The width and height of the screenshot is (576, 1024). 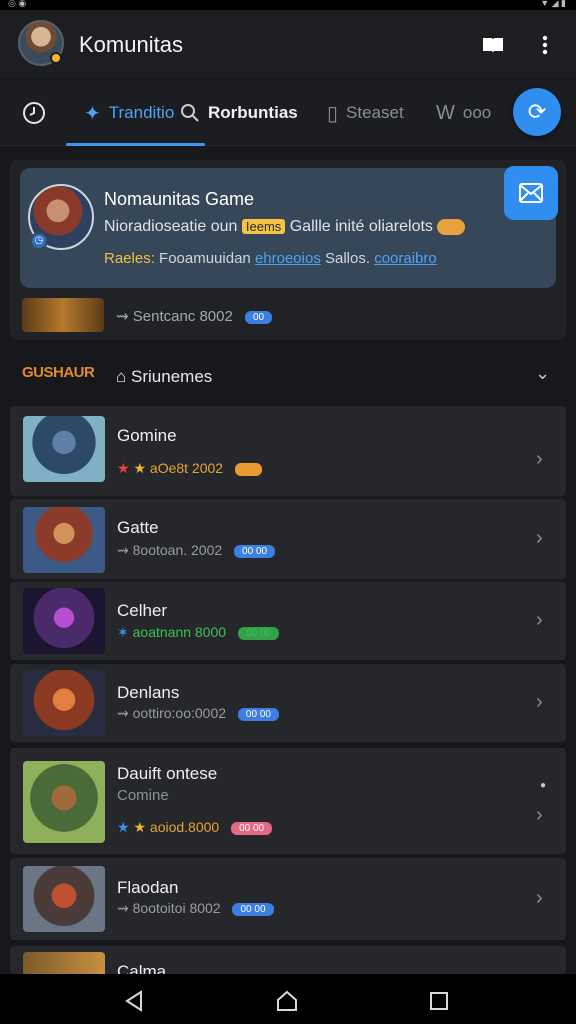 What do you see at coordinates (493, 45) in the screenshot?
I see `book-icon` at bounding box center [493, 45].